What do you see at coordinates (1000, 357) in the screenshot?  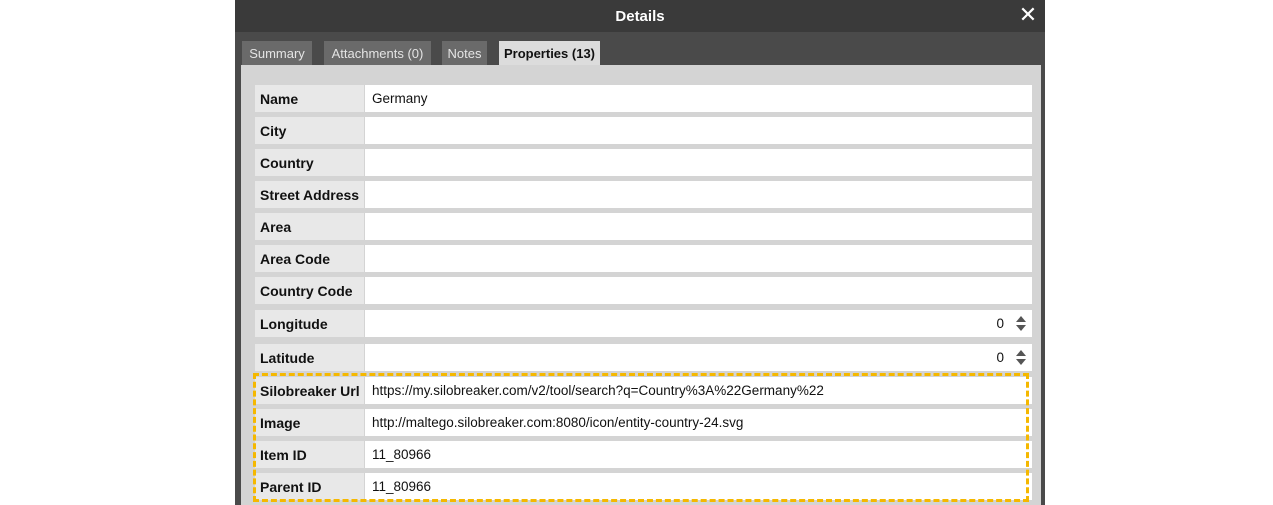 I see `latitude-value: 0` at bounding box center [1000, 357].